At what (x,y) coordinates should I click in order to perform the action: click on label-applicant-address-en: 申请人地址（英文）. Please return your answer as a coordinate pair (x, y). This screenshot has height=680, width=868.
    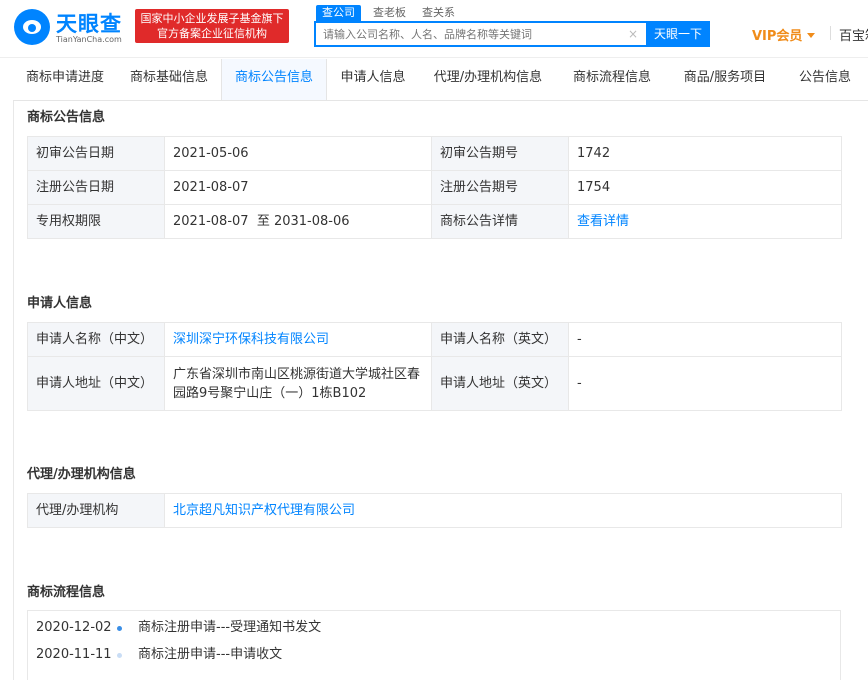
    Looking at the image, I should click on (500, 383).